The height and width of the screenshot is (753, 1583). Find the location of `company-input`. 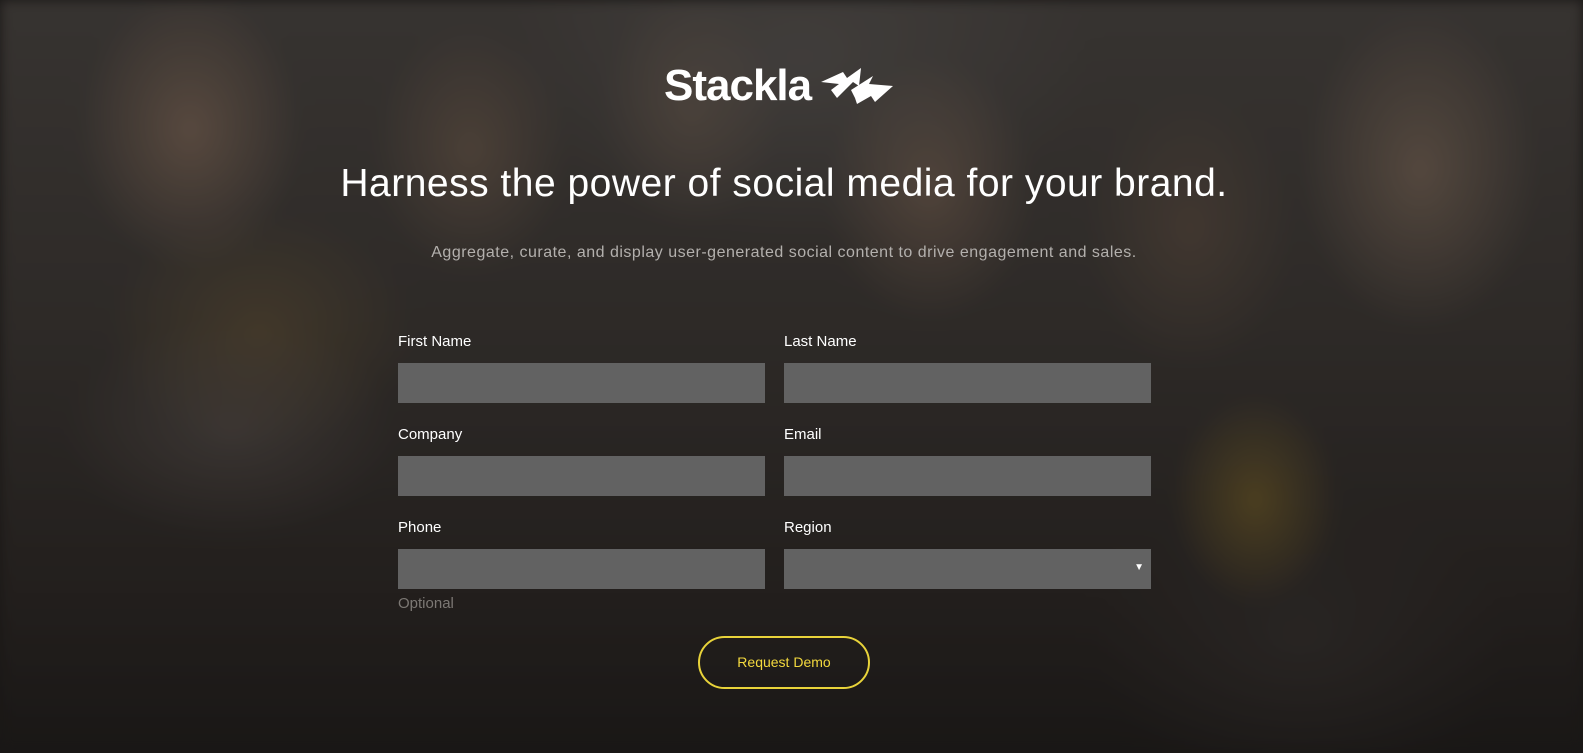

company-input is located at coordinates (581, 476).